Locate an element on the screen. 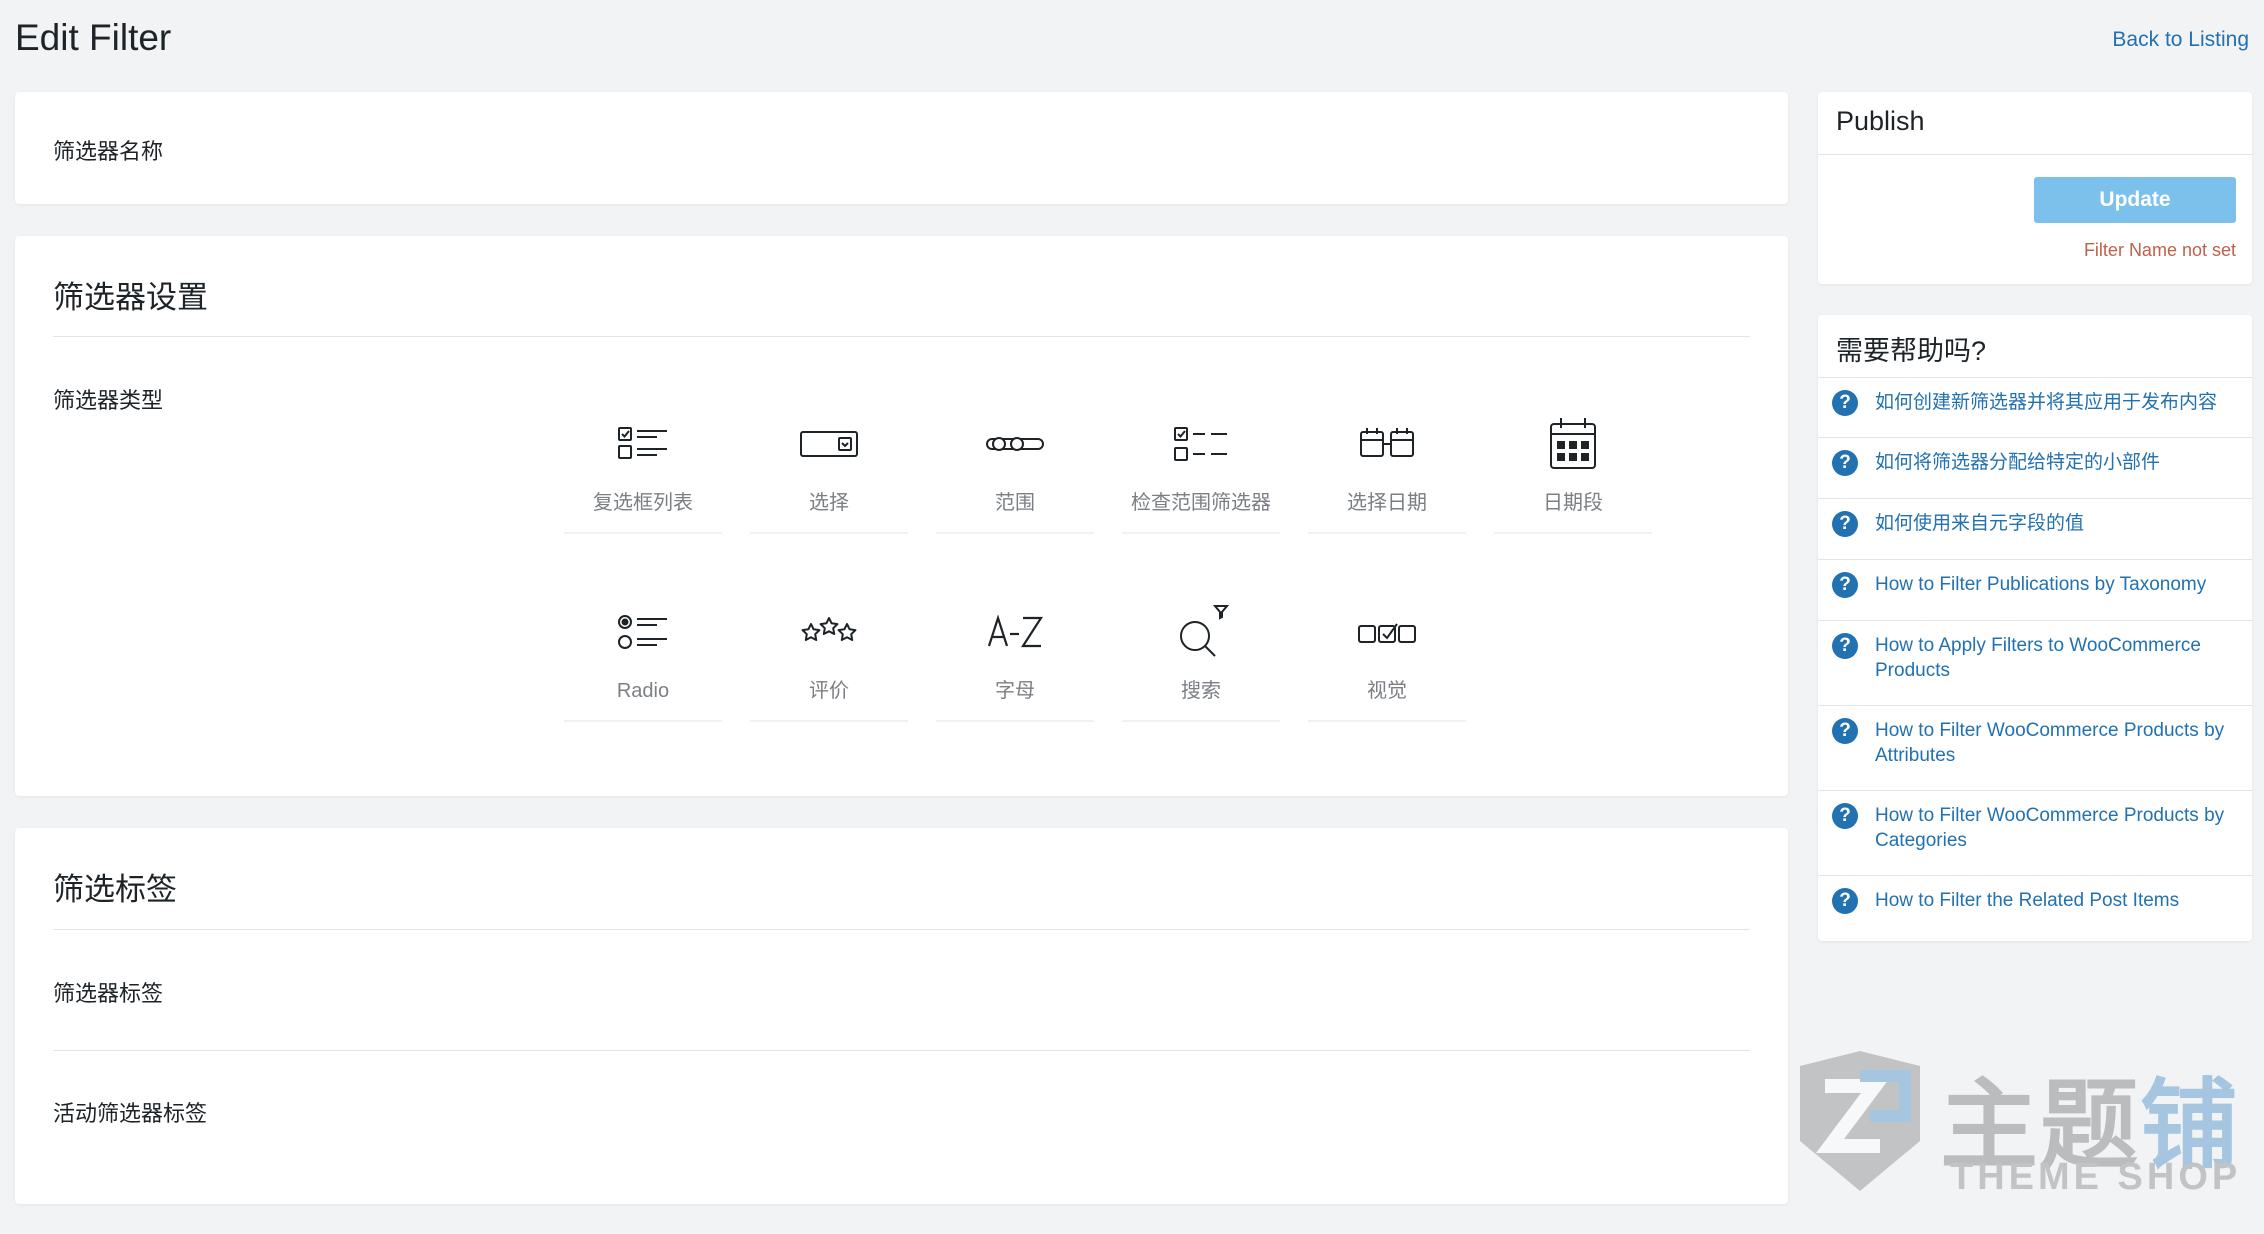 This screenshot has width=2264, height=1234. checkbox-list-icon is located at coordinates (642, 443).